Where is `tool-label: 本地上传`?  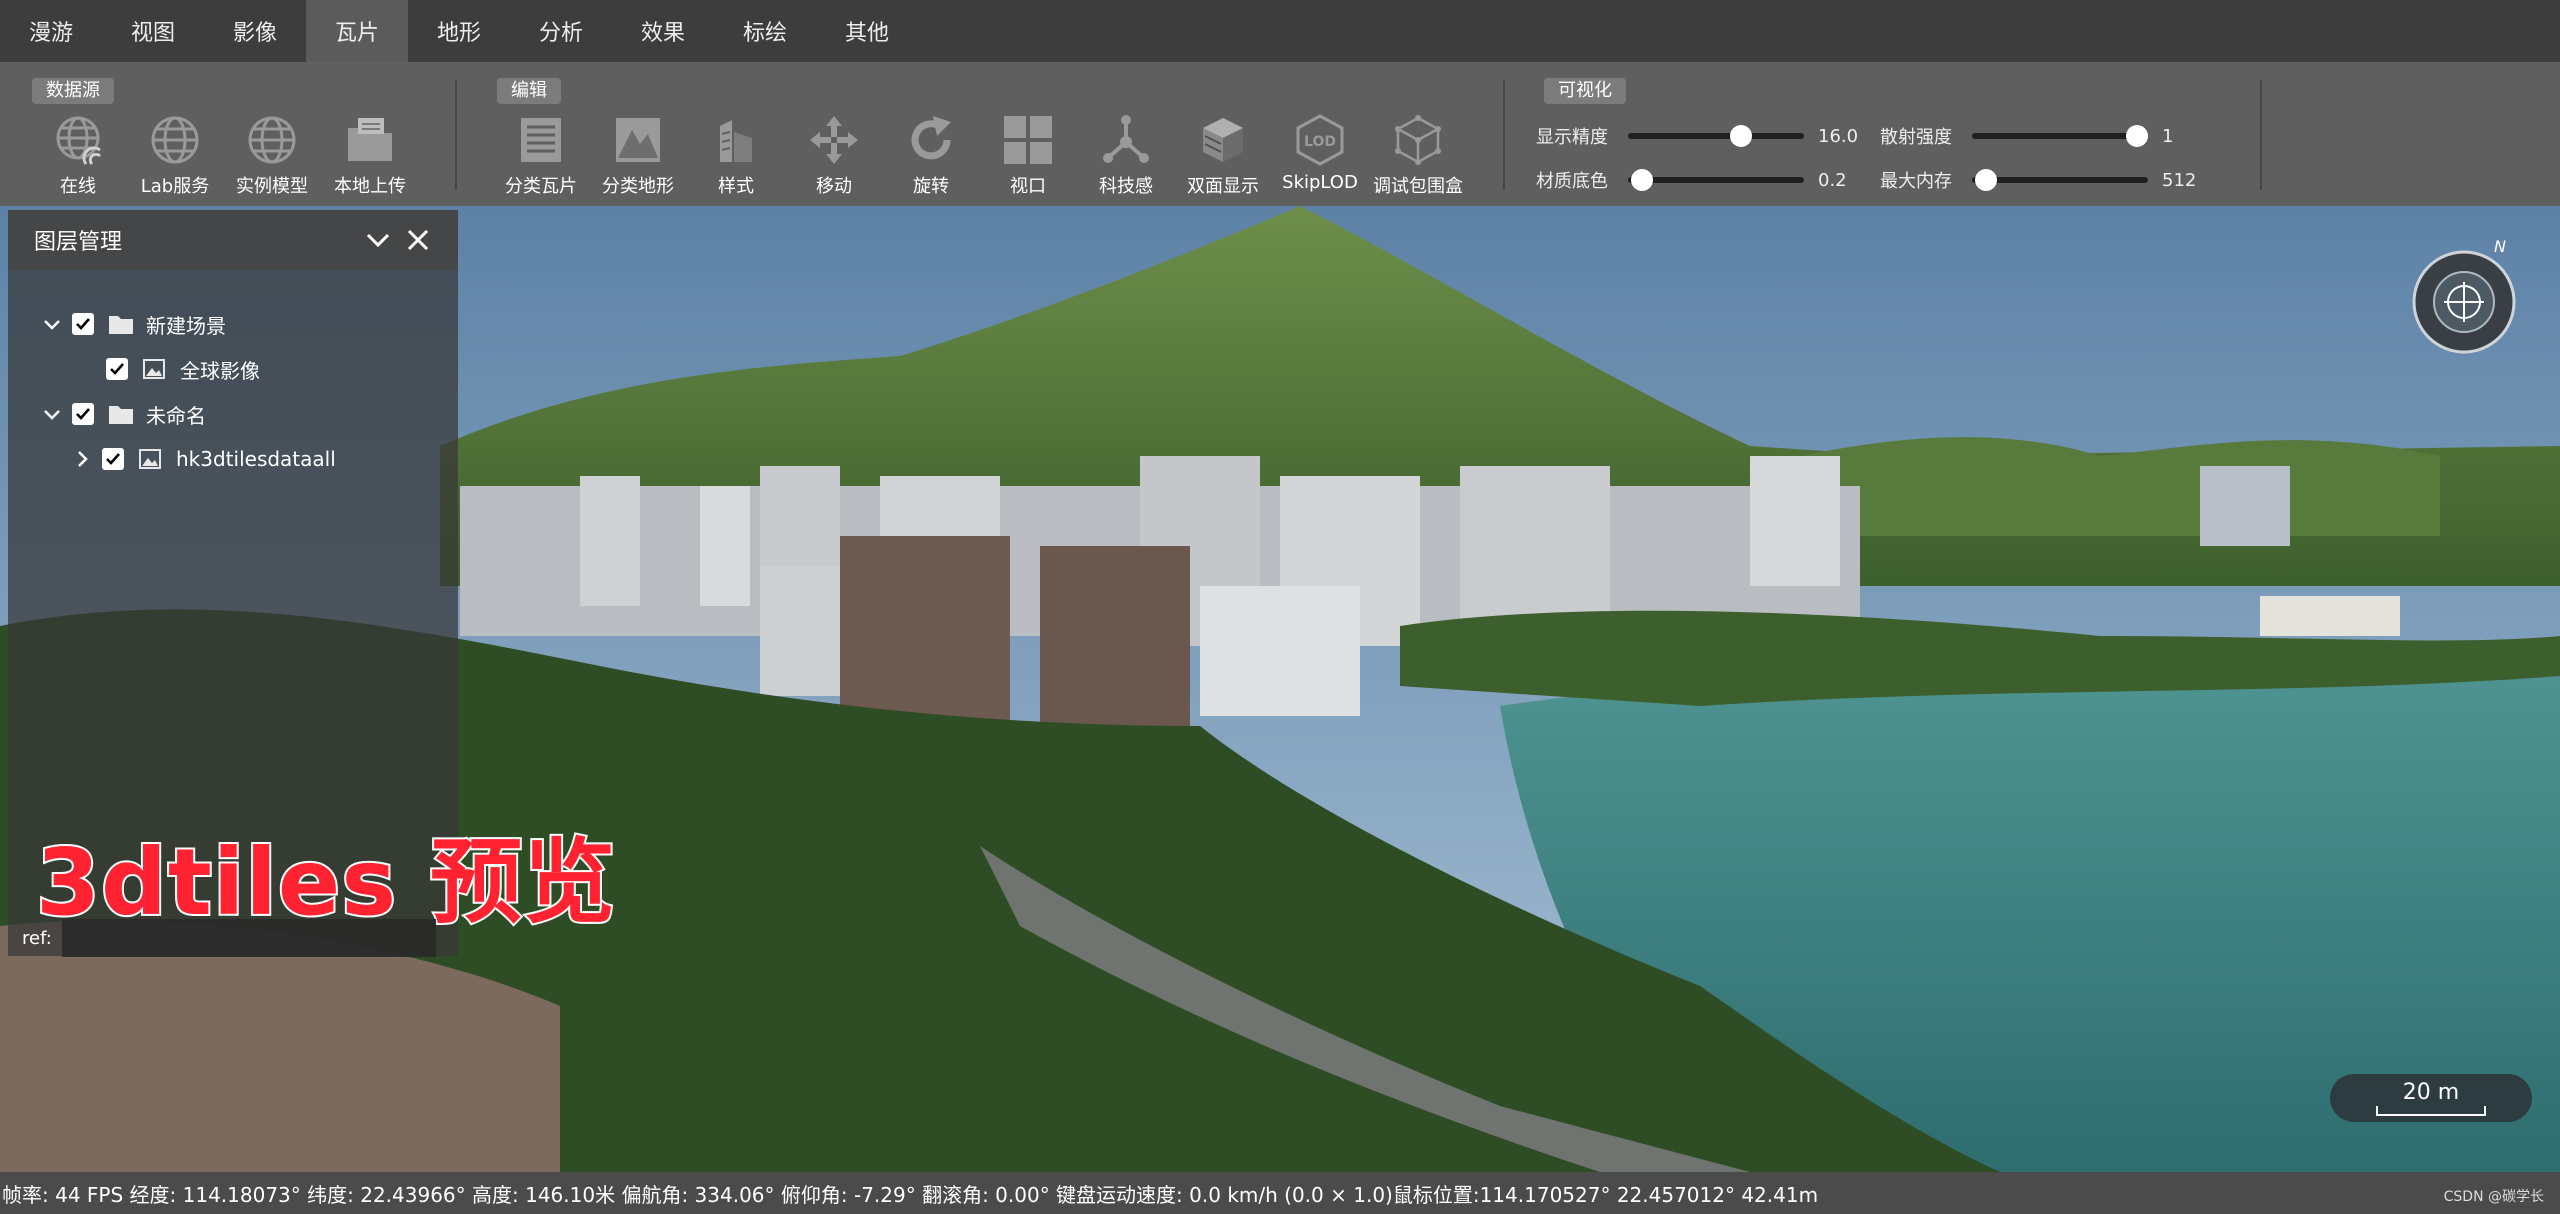
tool-label: 本地上传 is located at coordinates (370, 186).